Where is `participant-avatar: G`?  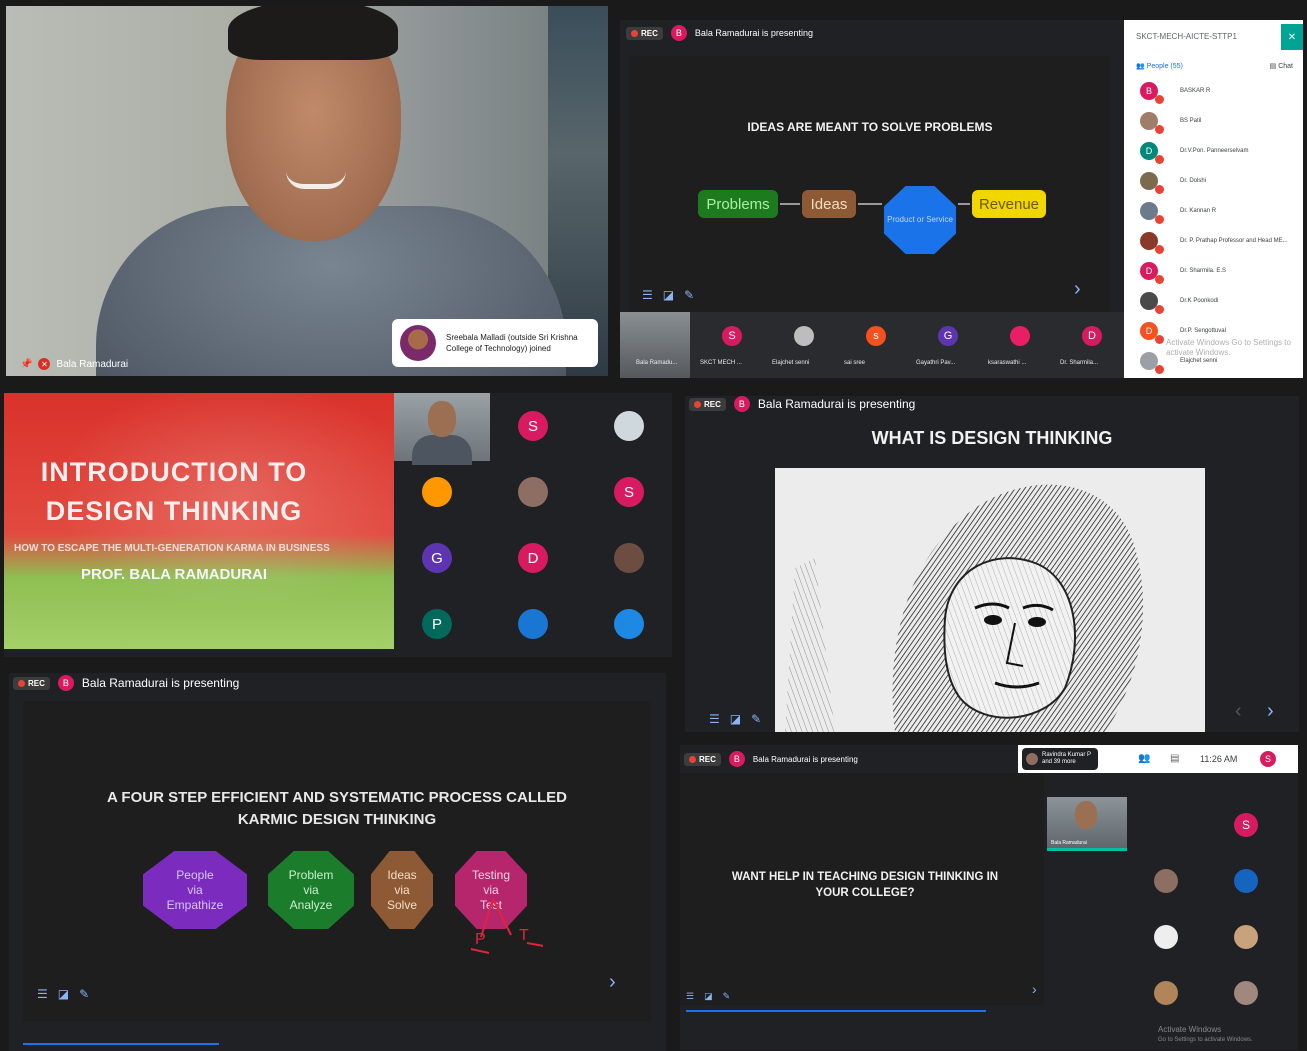 participant-avatar: G is located at coordinates (437, 558).